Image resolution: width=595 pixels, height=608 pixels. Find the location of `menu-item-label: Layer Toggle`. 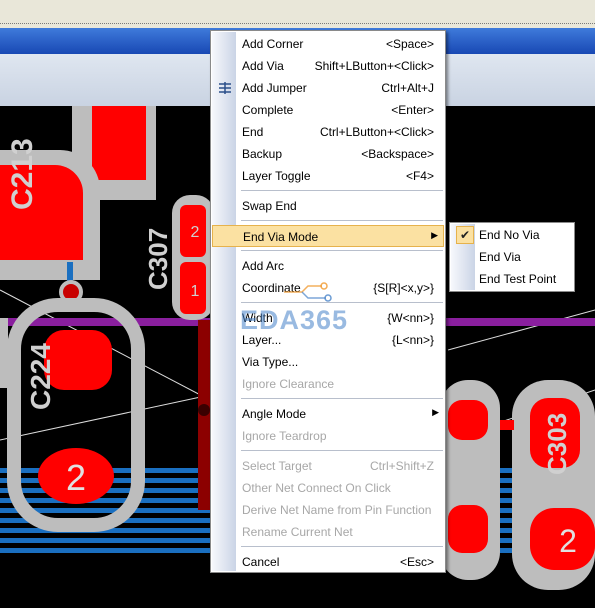

menu-item-label: Layer Toggle is located at coordinates (276, 176).